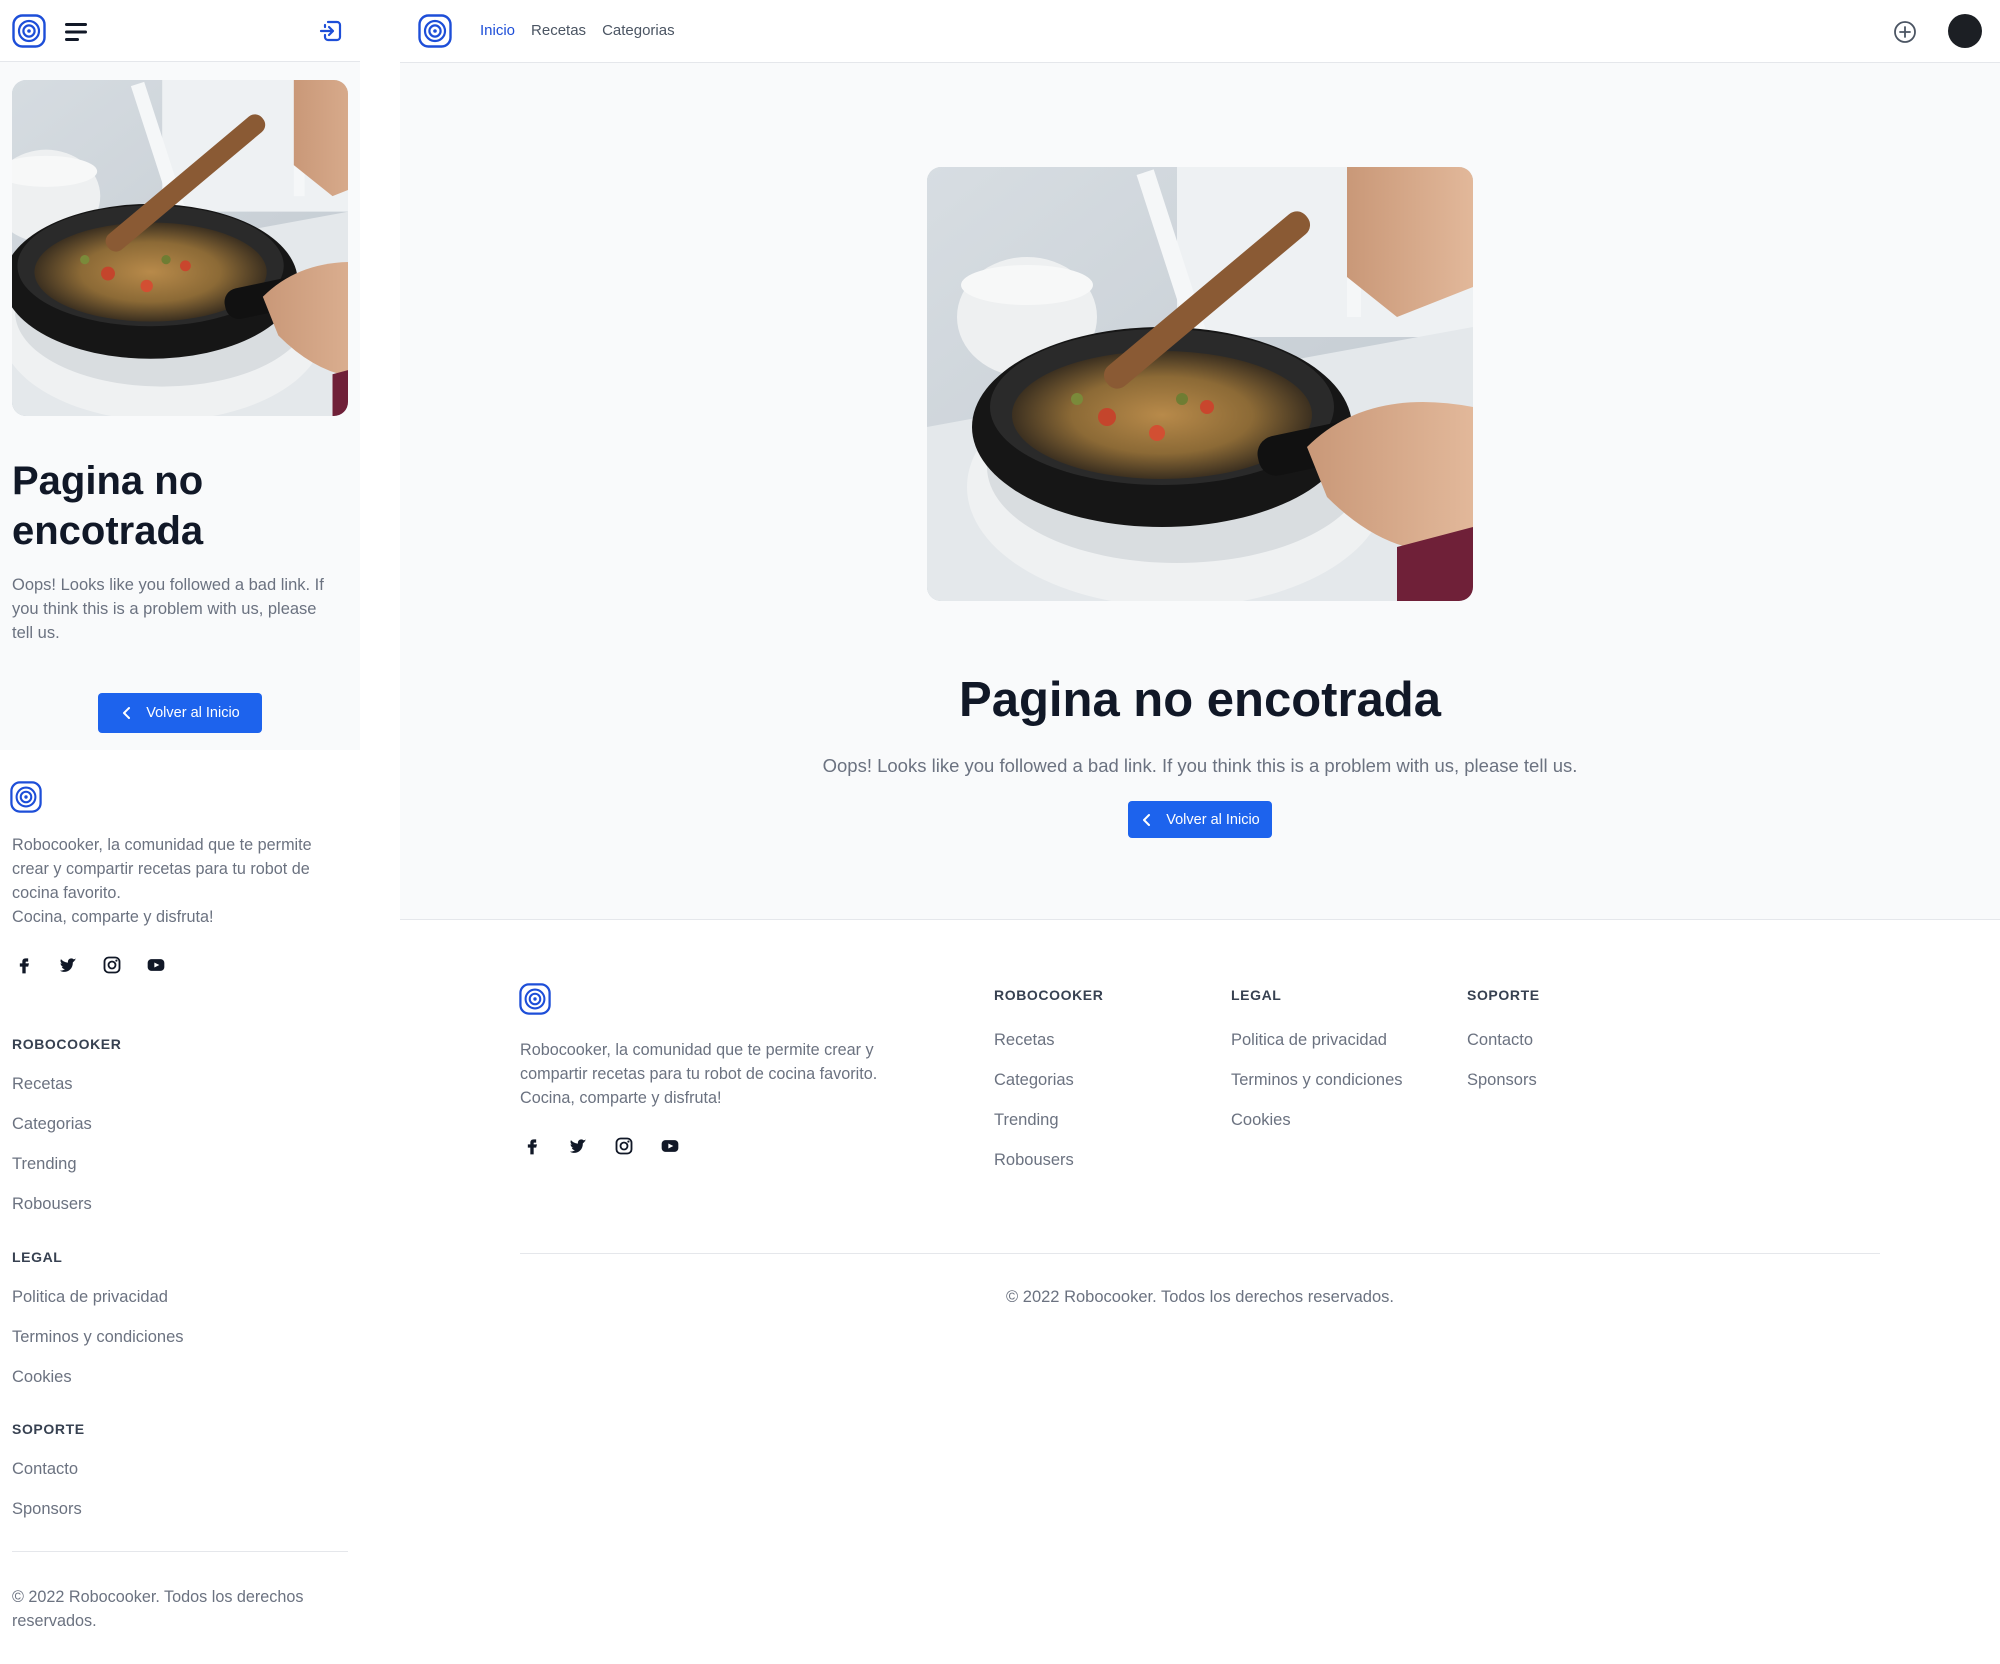 This screenshot has height=1664, width=2000. I want to click on nav-item-categorias: Categorias, so click(638, 30).